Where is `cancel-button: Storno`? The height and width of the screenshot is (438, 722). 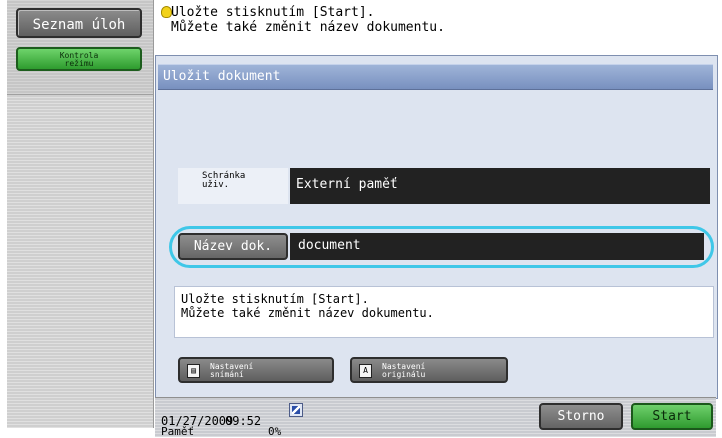
cancel-button: Storno is located at coordinates (581, 416).